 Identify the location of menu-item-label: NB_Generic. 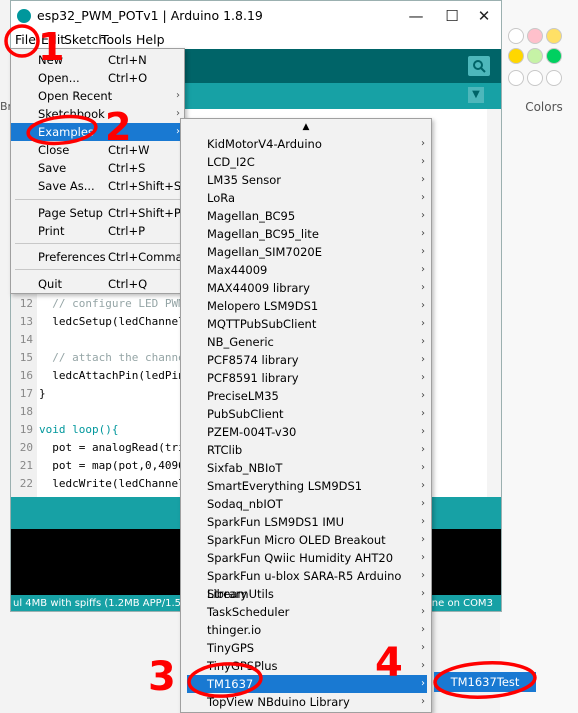
(240, 342).